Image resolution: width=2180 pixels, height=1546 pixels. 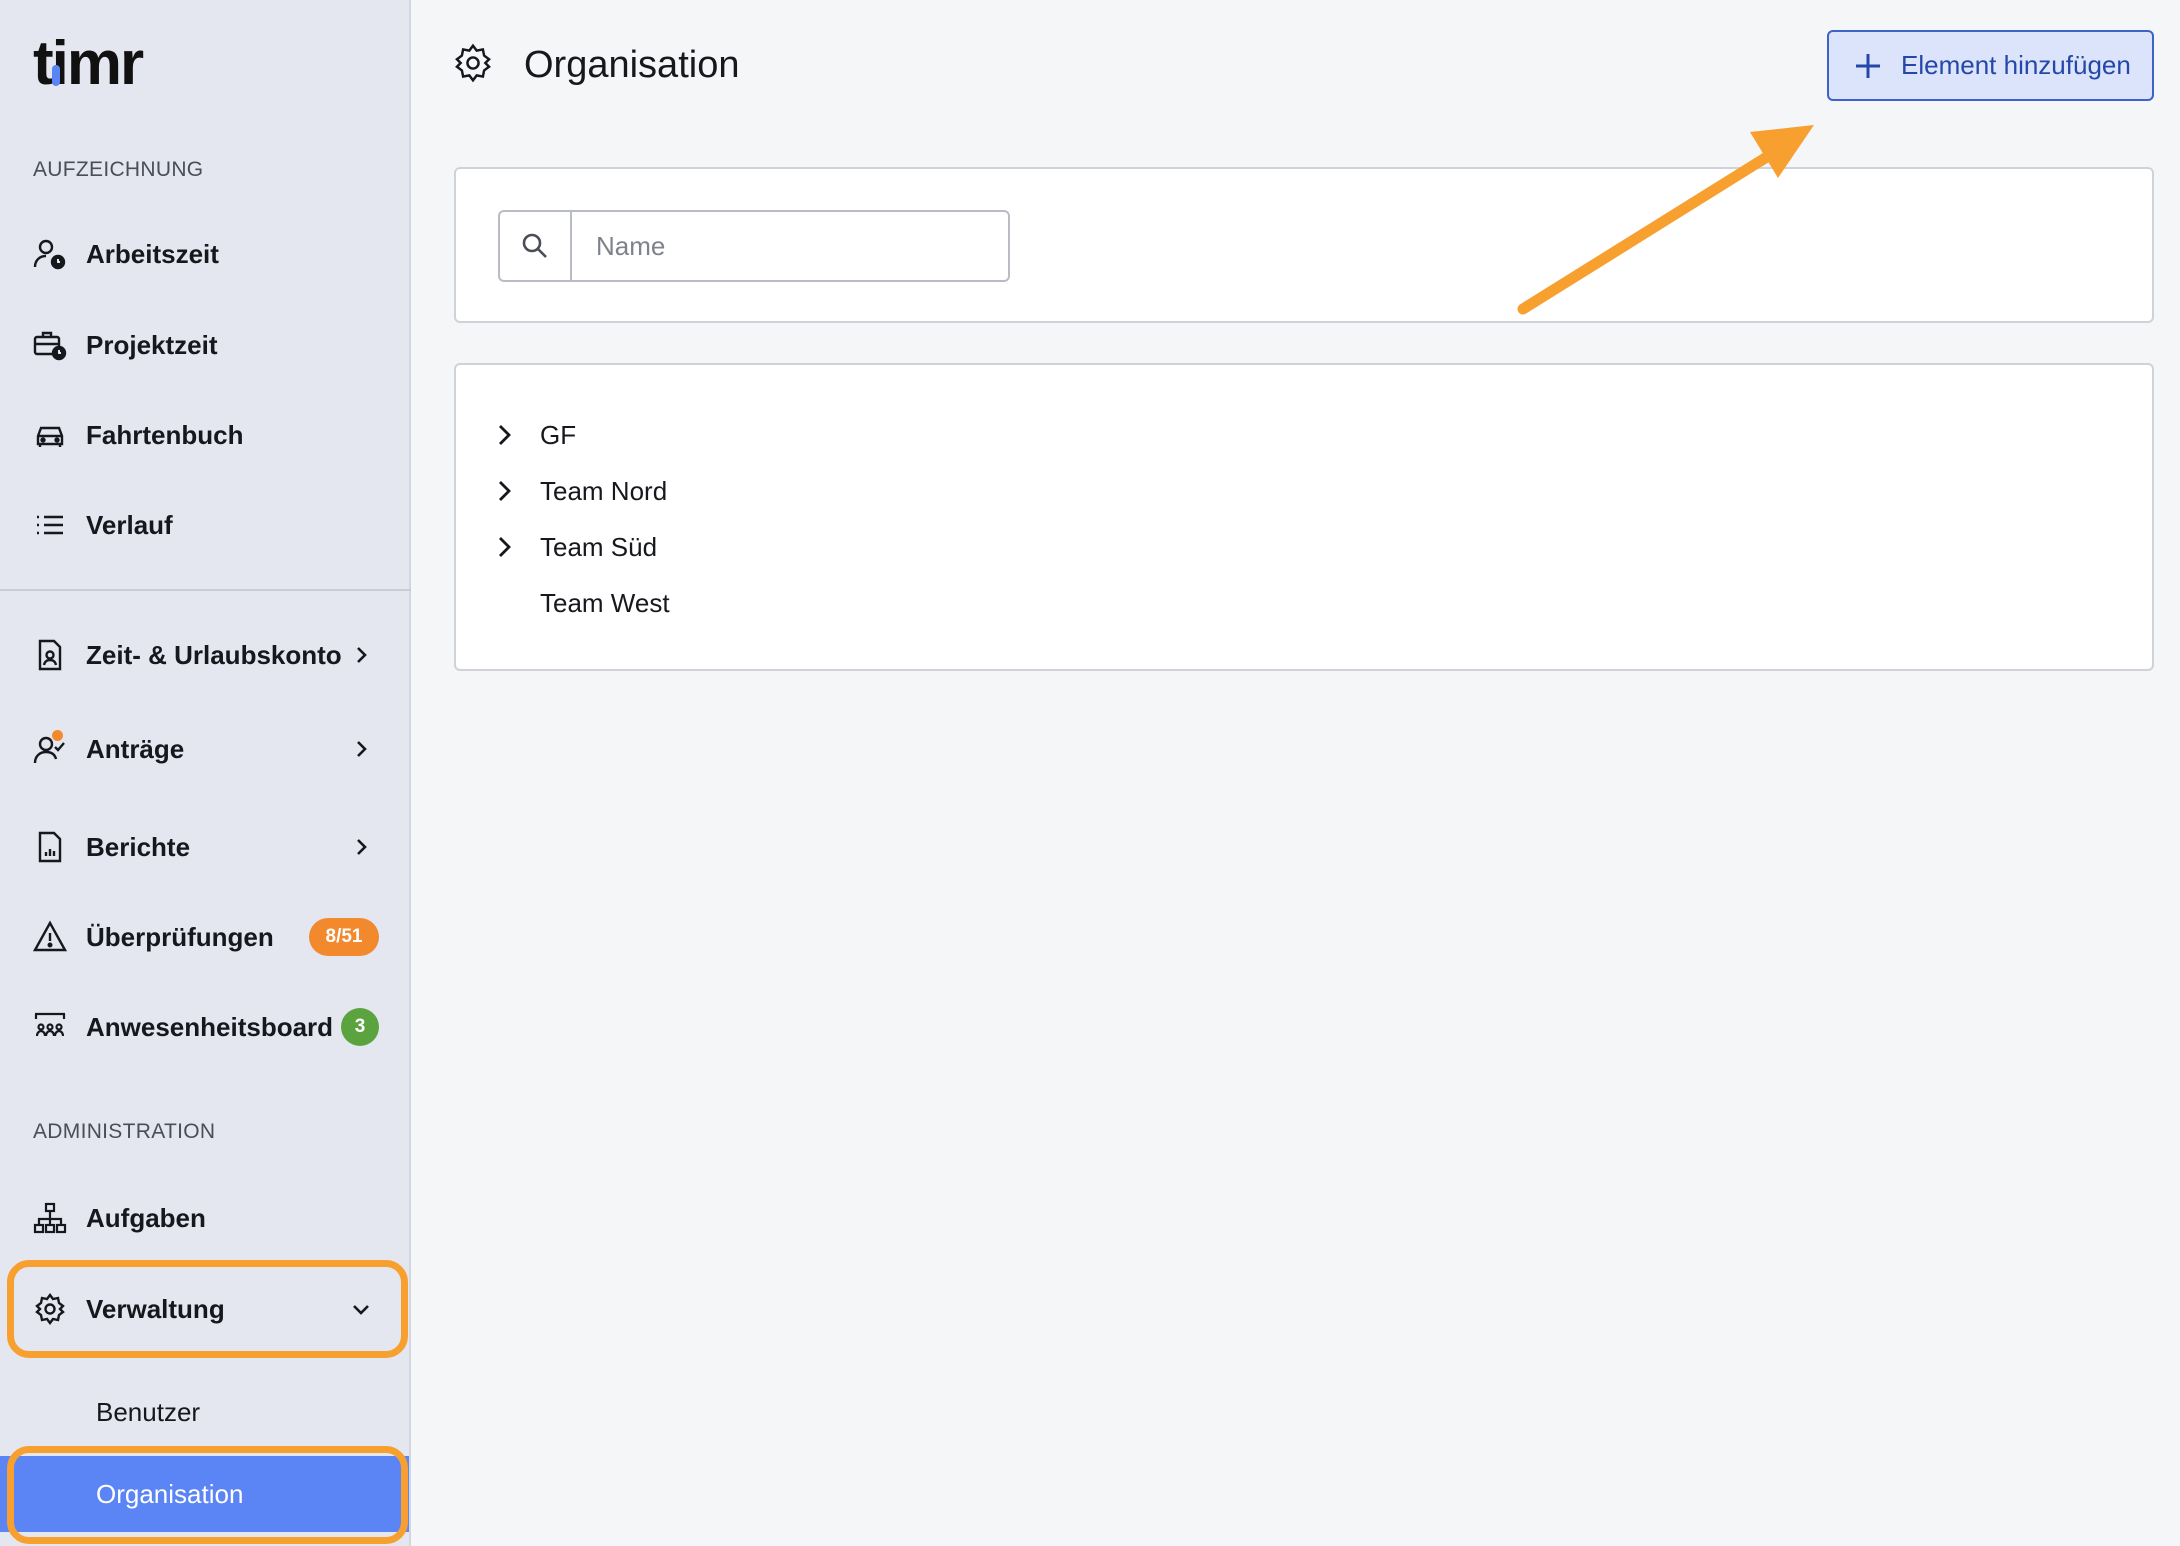 What do you see at coordinates (152, 253) in the screenshot?
I see `sidebar-item-label: Arbeitszeit` at bounding box center [152, 253].